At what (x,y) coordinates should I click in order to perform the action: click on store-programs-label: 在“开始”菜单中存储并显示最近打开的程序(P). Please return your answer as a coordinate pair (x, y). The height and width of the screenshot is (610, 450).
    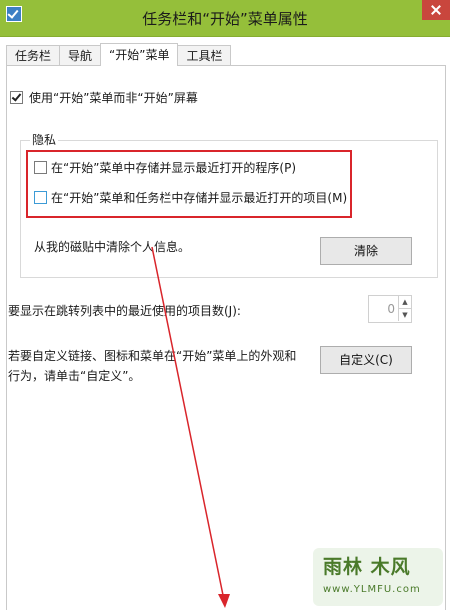
    Looking at the image, I should click on (174, 168).